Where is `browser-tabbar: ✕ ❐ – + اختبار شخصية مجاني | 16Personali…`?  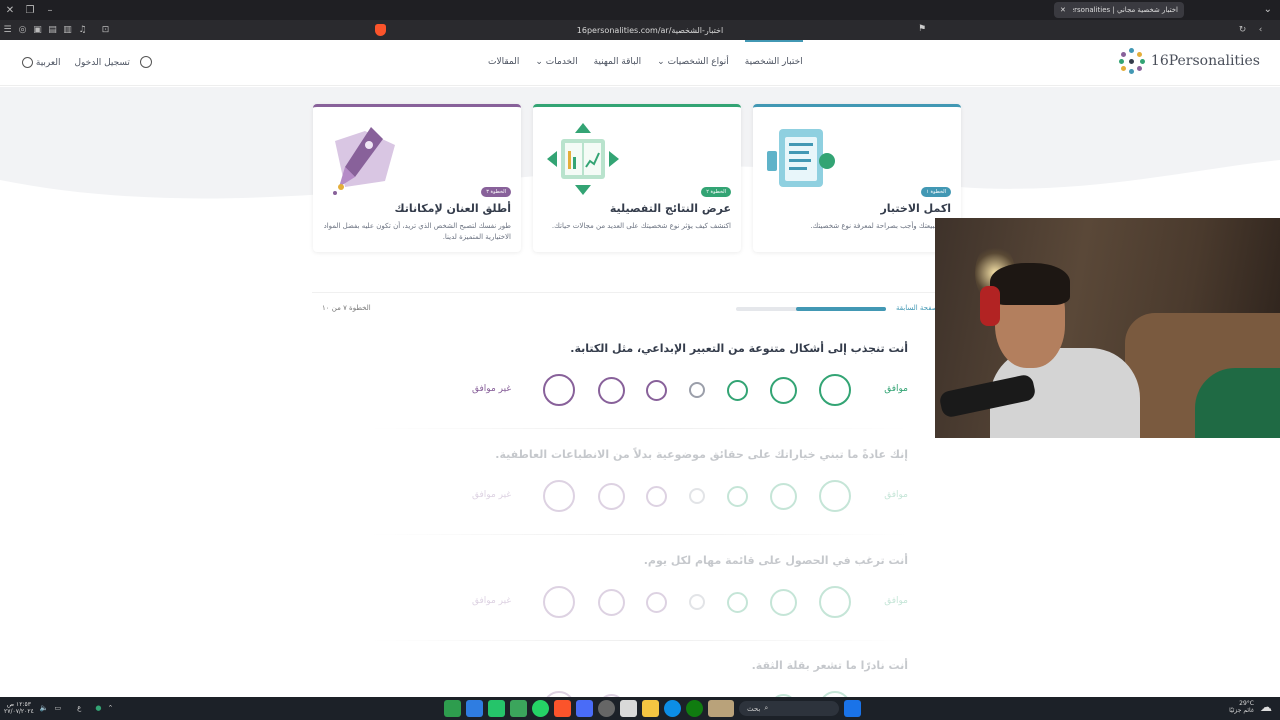
browser-tabbar: ✕ ❐ – + اختبار شخصية مجاني | 16Personali… is located at coordinates (640, 10).